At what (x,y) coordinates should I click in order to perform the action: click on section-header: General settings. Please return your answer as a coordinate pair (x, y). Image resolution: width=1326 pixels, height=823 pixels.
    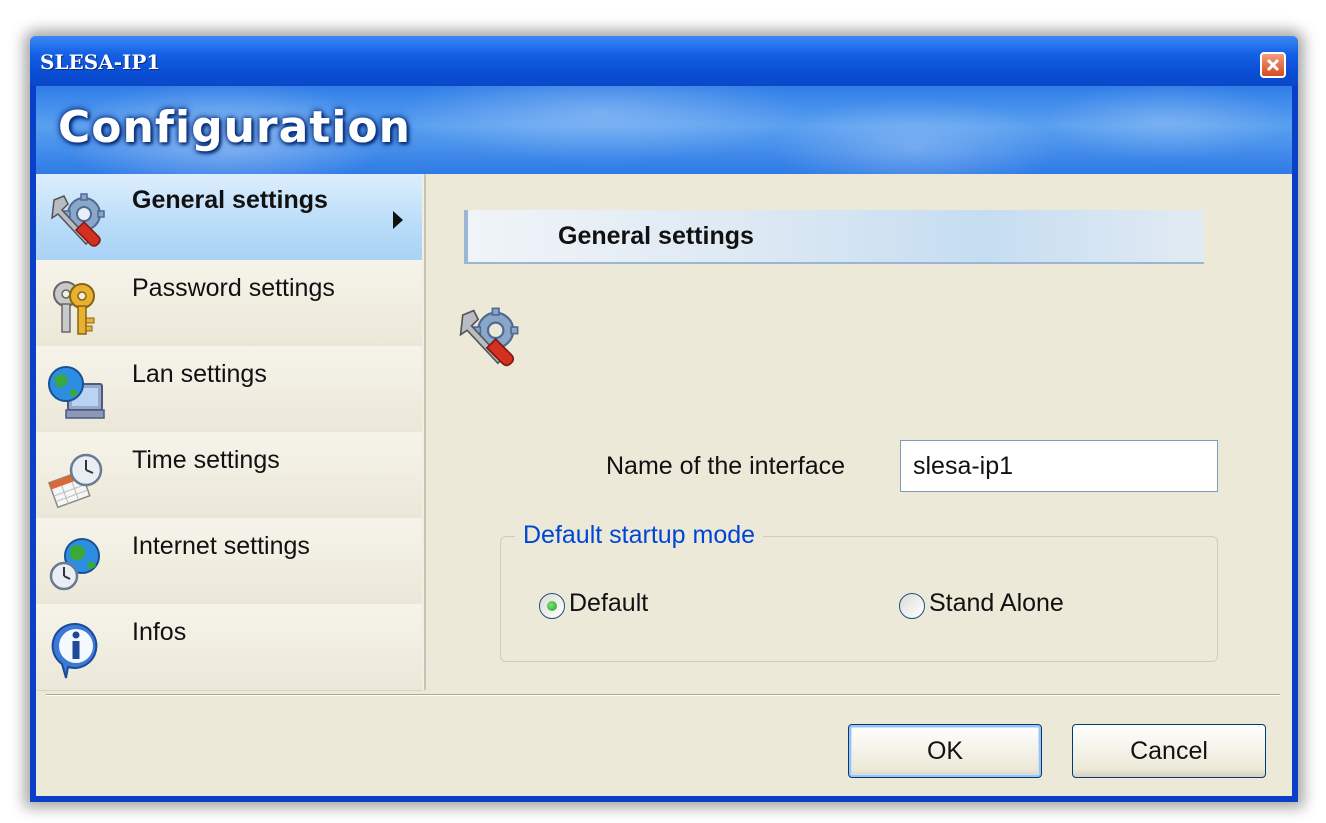
    Looking at the image, I should click on (834, 237).